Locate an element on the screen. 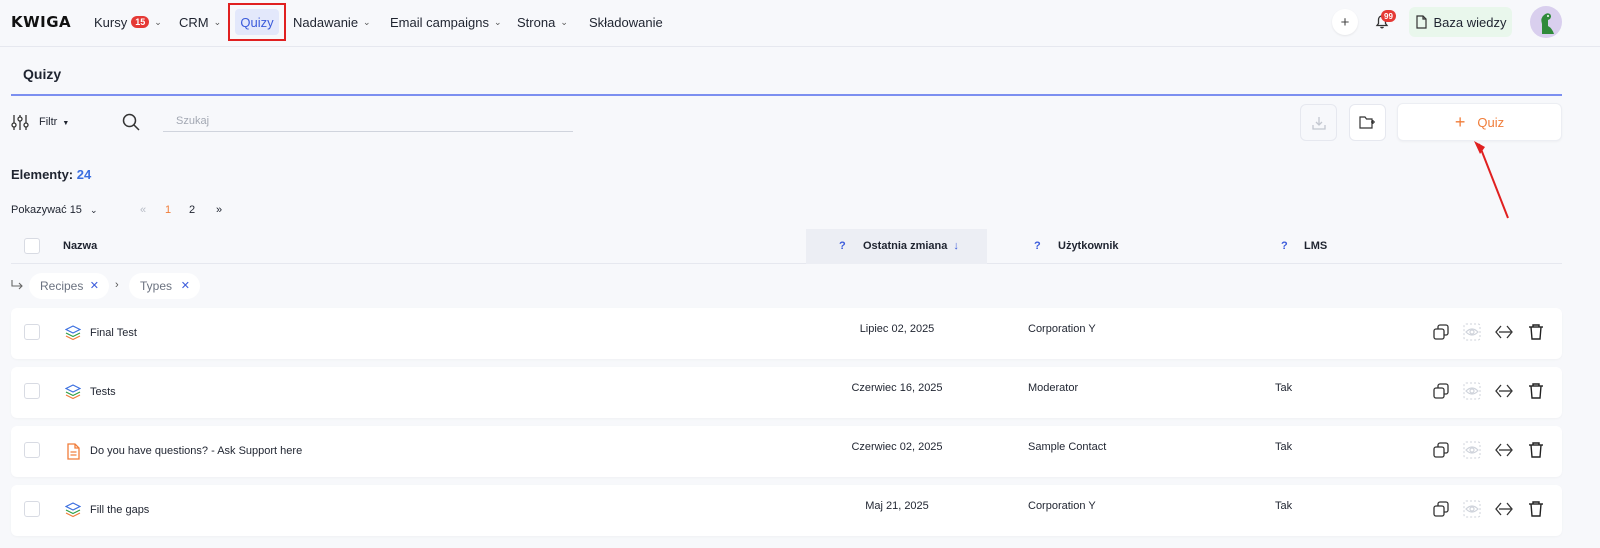  last-change-date: Maj 21, 2025 is located at coordinates (897, 506).